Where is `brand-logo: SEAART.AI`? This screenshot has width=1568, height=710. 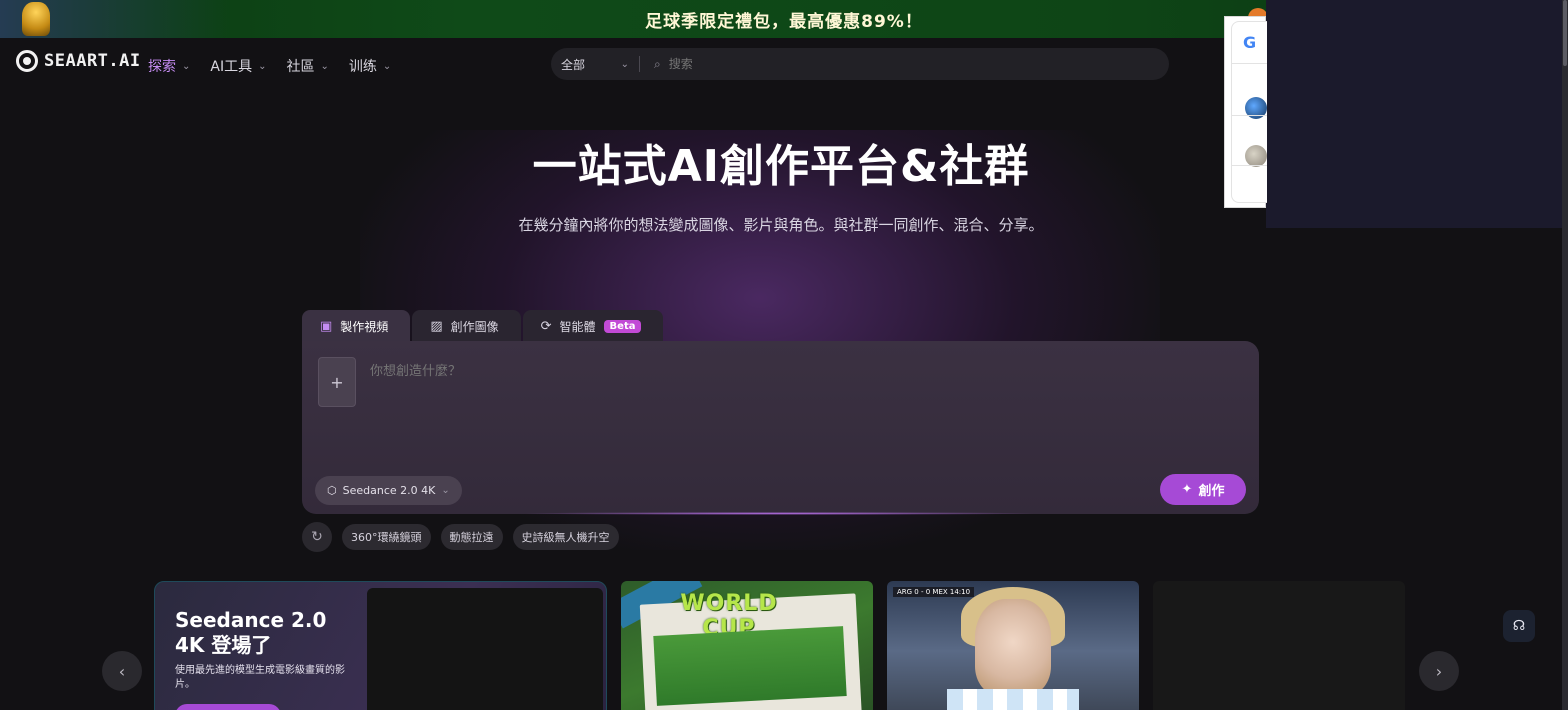 brand-logo: SEAART.AI is located at coordinates (78, 61).